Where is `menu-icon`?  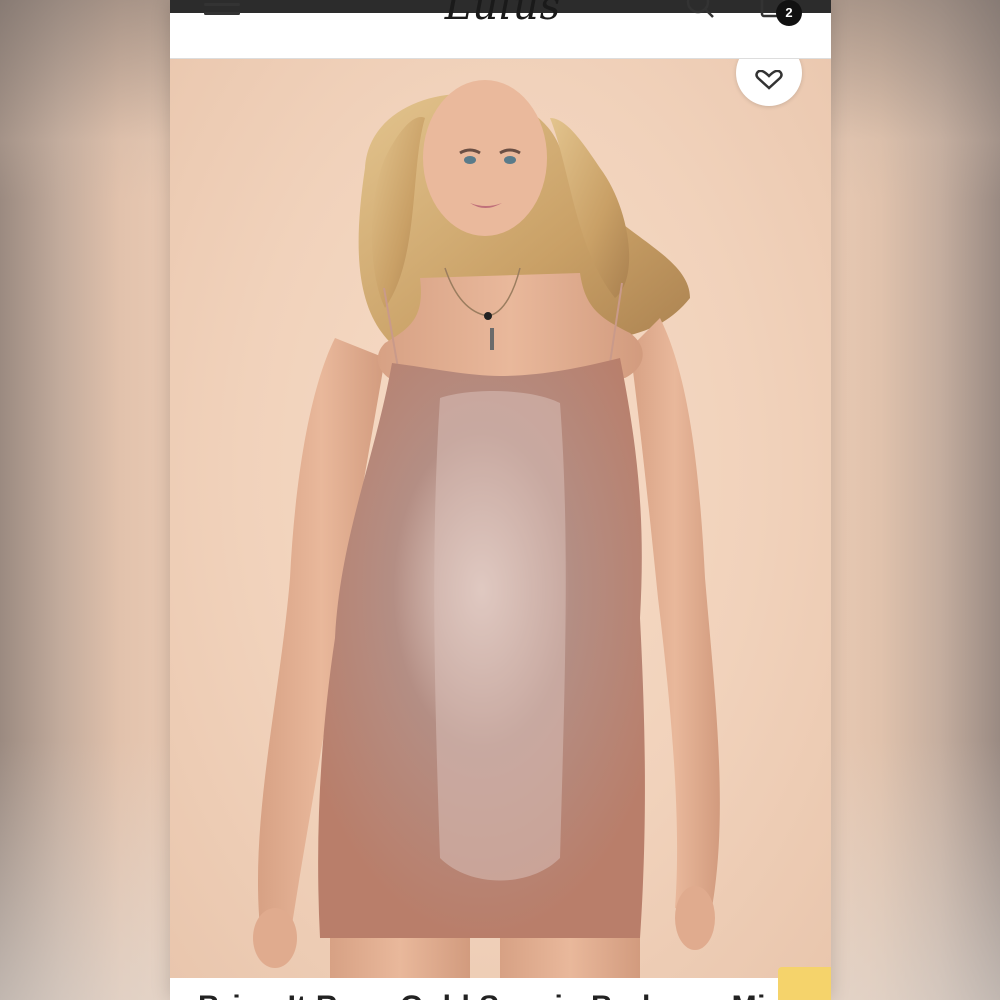
menu-icon is located at coordinates (222, 8).